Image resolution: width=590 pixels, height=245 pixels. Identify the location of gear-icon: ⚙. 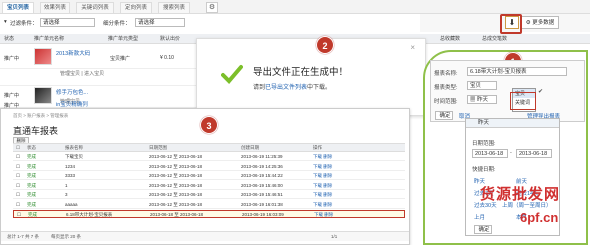
(212, 7).